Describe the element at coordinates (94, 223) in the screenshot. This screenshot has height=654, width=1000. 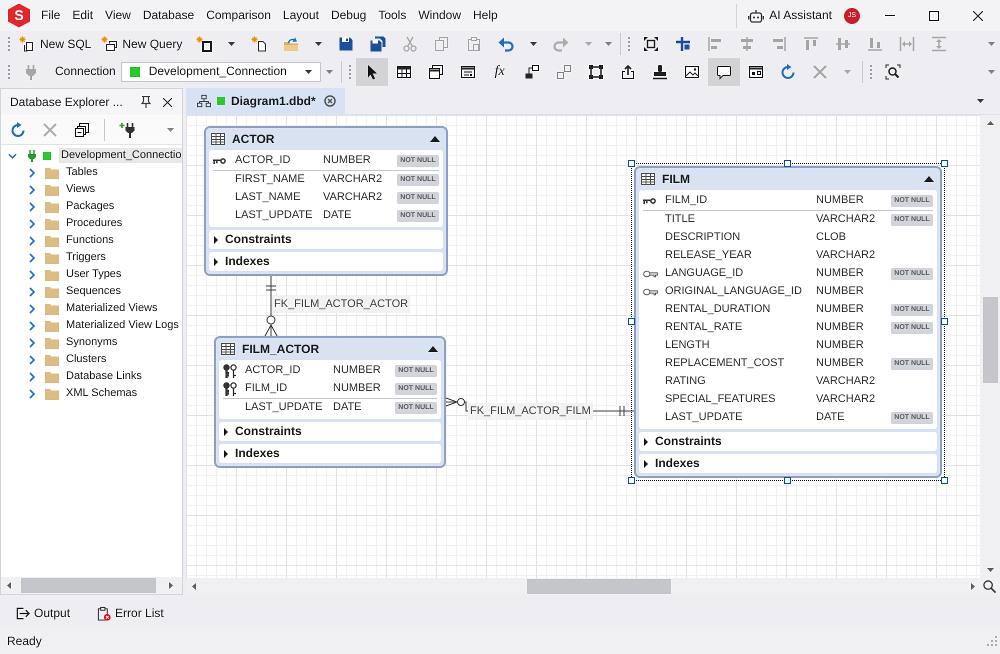
I see `tree-item: Procedures` at that location.